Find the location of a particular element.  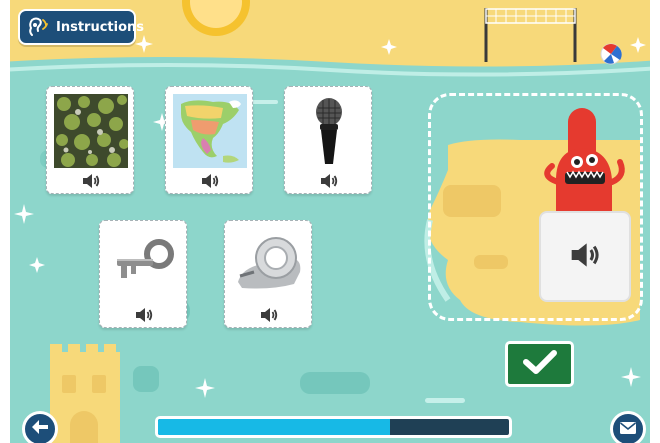

instructions-button: Instructions is located at coordinates (81, 27).